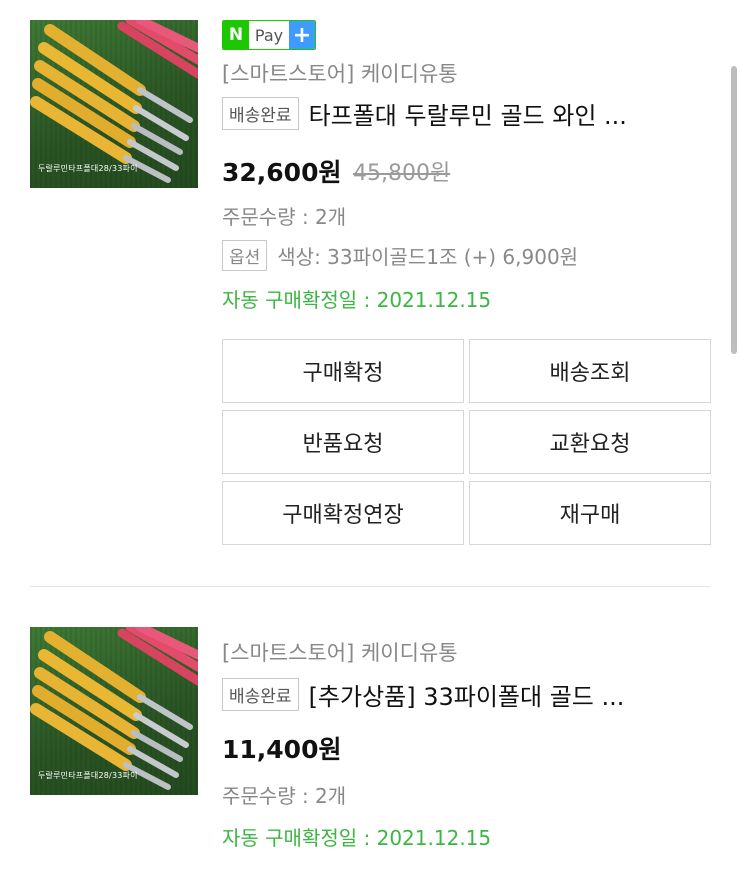  Describe the element at coordinates (734, 210) in the screenshot. I see `vertical-scrollbar` at that location.